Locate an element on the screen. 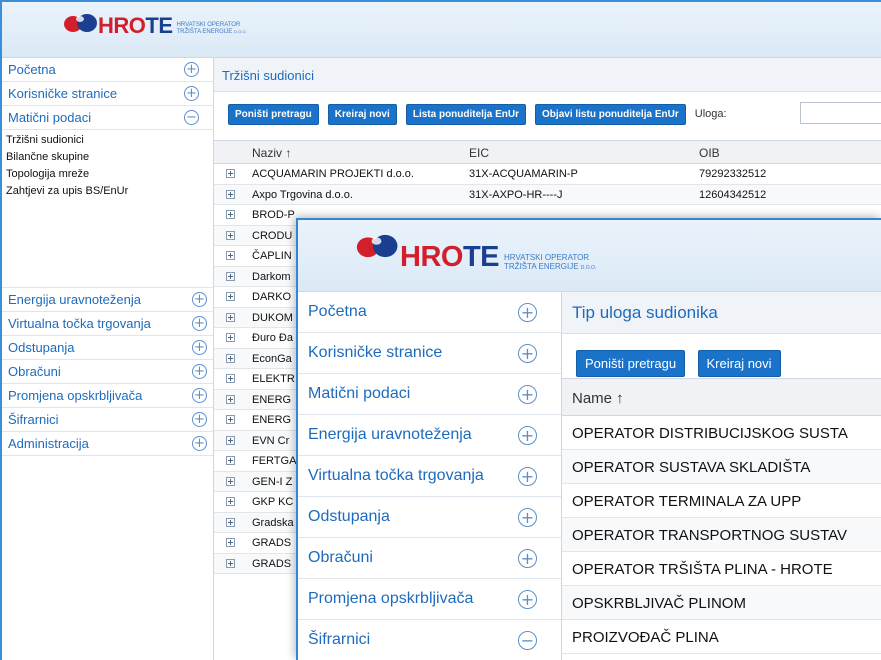 The height and width of the screenshot is (660, 881). cell-name: ENERG is located at coordinates (272, 420).